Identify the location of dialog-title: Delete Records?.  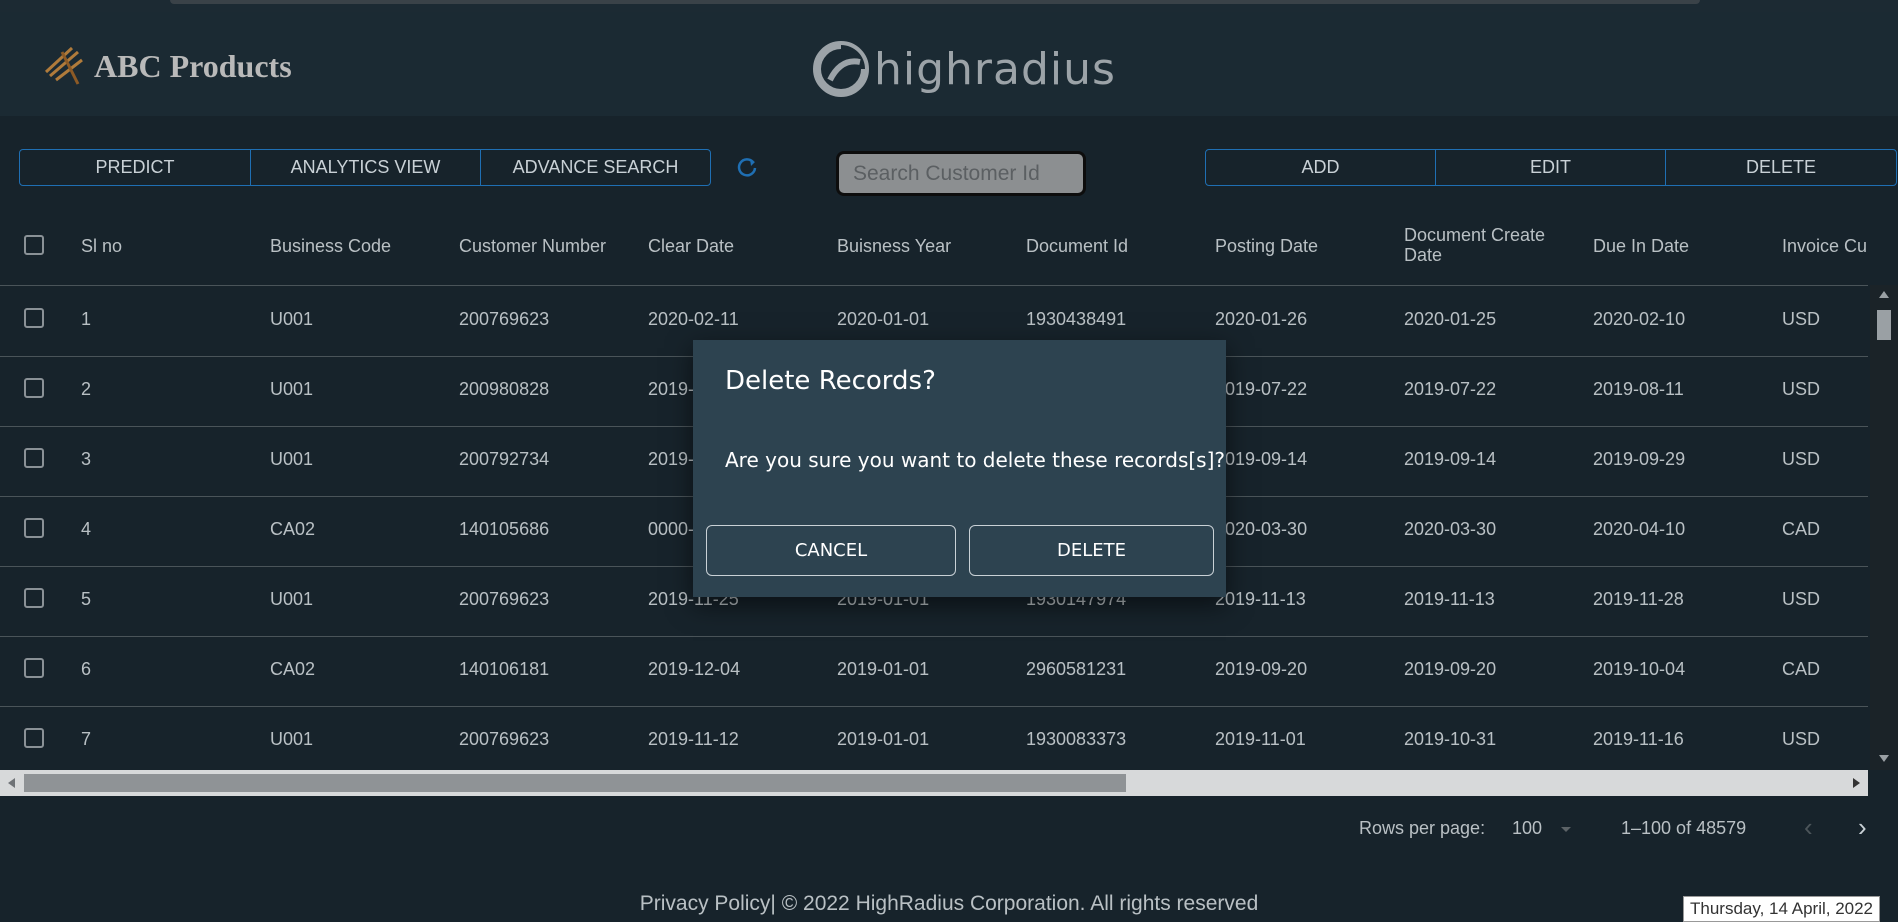
(830, 381).